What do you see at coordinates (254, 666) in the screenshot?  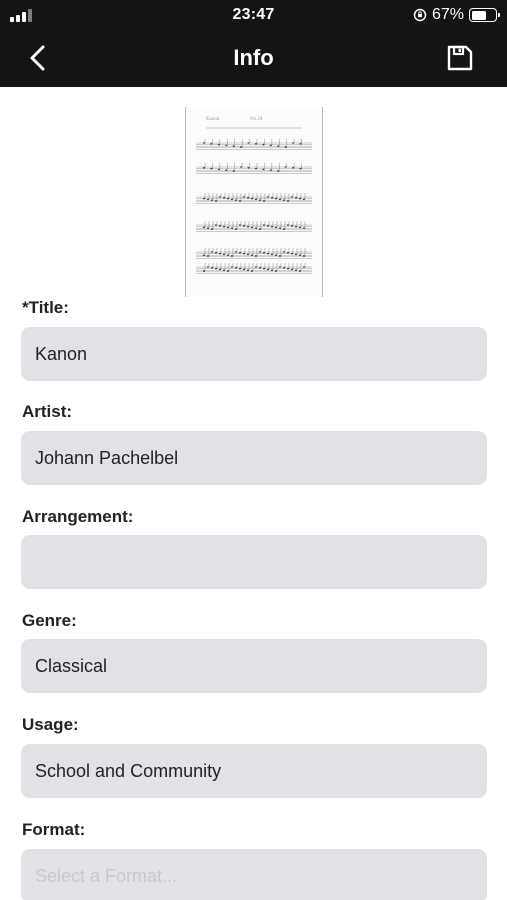 I see `genre-input: Classical` at bounding box center [254, 666].